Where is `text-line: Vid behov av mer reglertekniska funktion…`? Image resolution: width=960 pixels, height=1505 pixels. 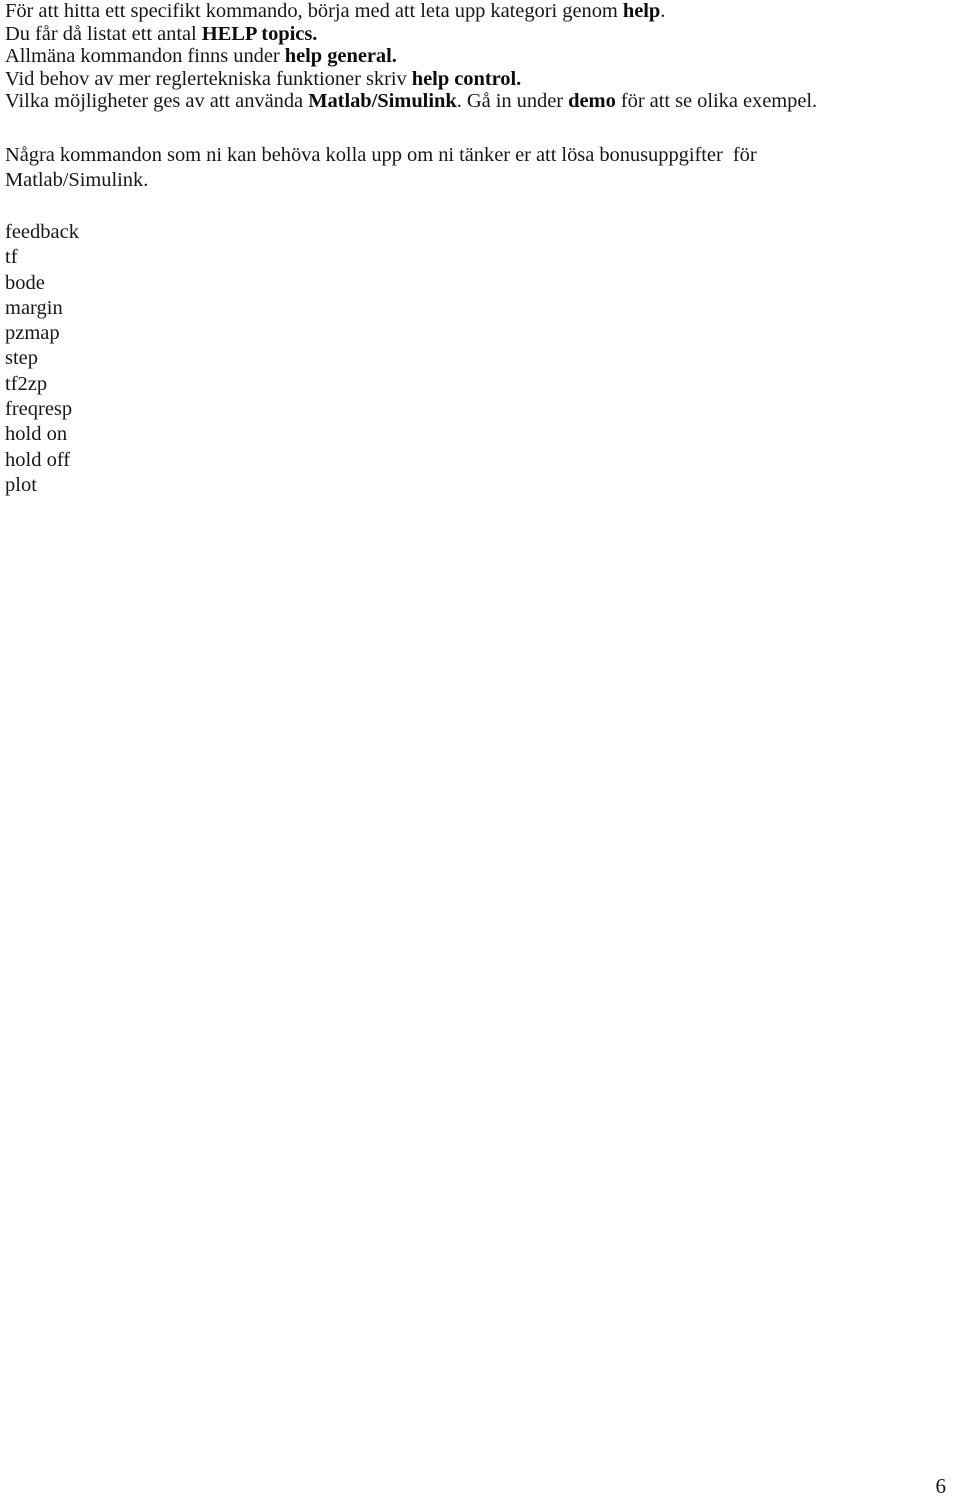
text-line: Vid behov av mer reglertekniska funktion… is located at coordinates (470, 79).